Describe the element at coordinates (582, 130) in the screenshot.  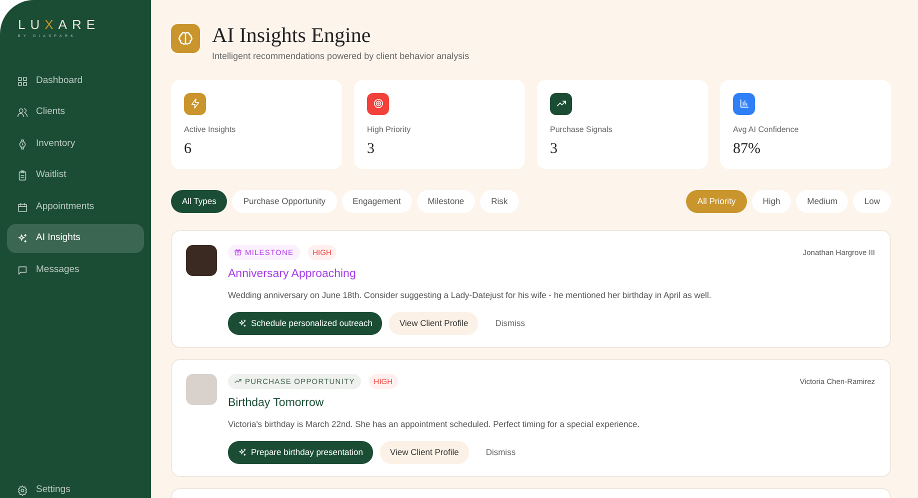
I see `stat-label: Purchase Signals` at that location.